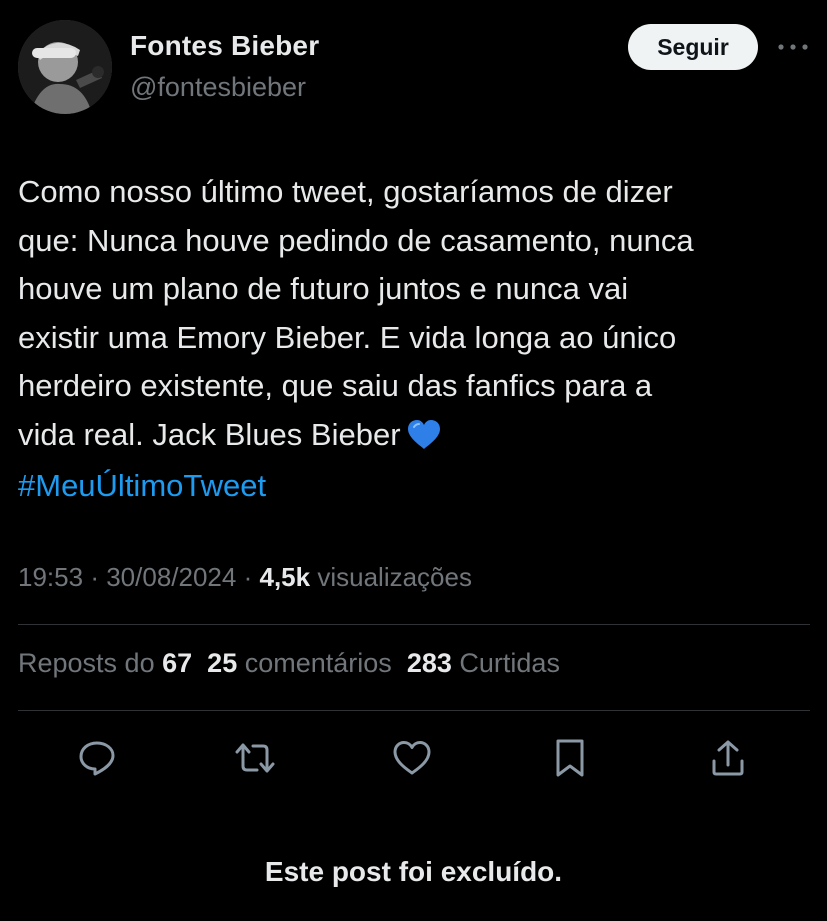 The image size is (827, 921). I want to click on deleted-notice: Este post foi excluído., so click(413, 871).